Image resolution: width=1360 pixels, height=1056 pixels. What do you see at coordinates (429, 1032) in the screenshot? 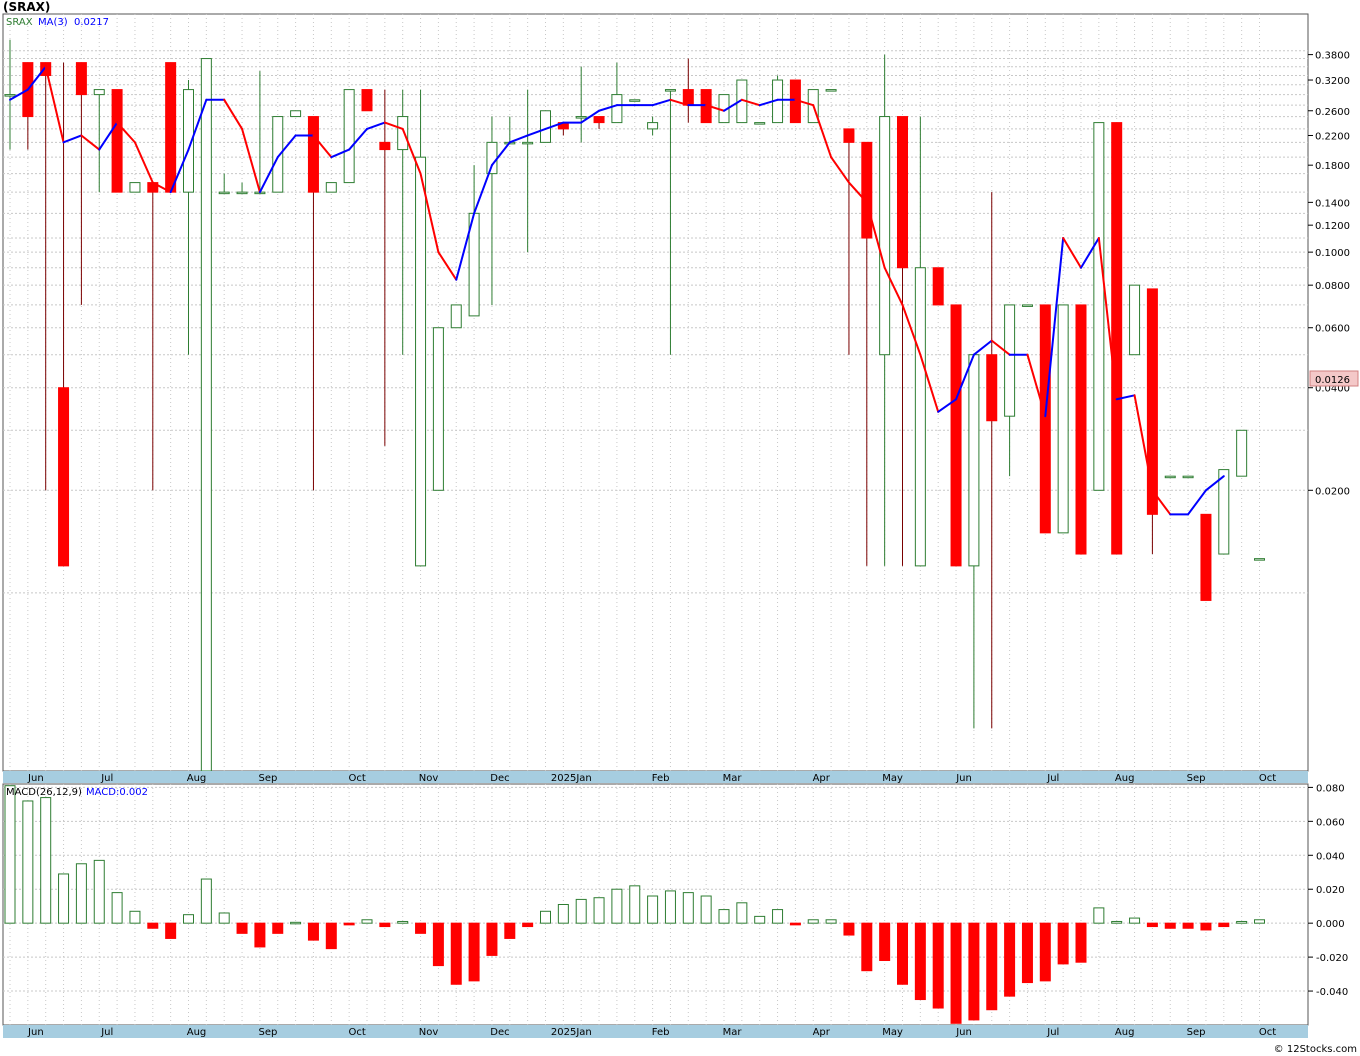
I see `month-label: Nov` at bounding box center [429, 1032].